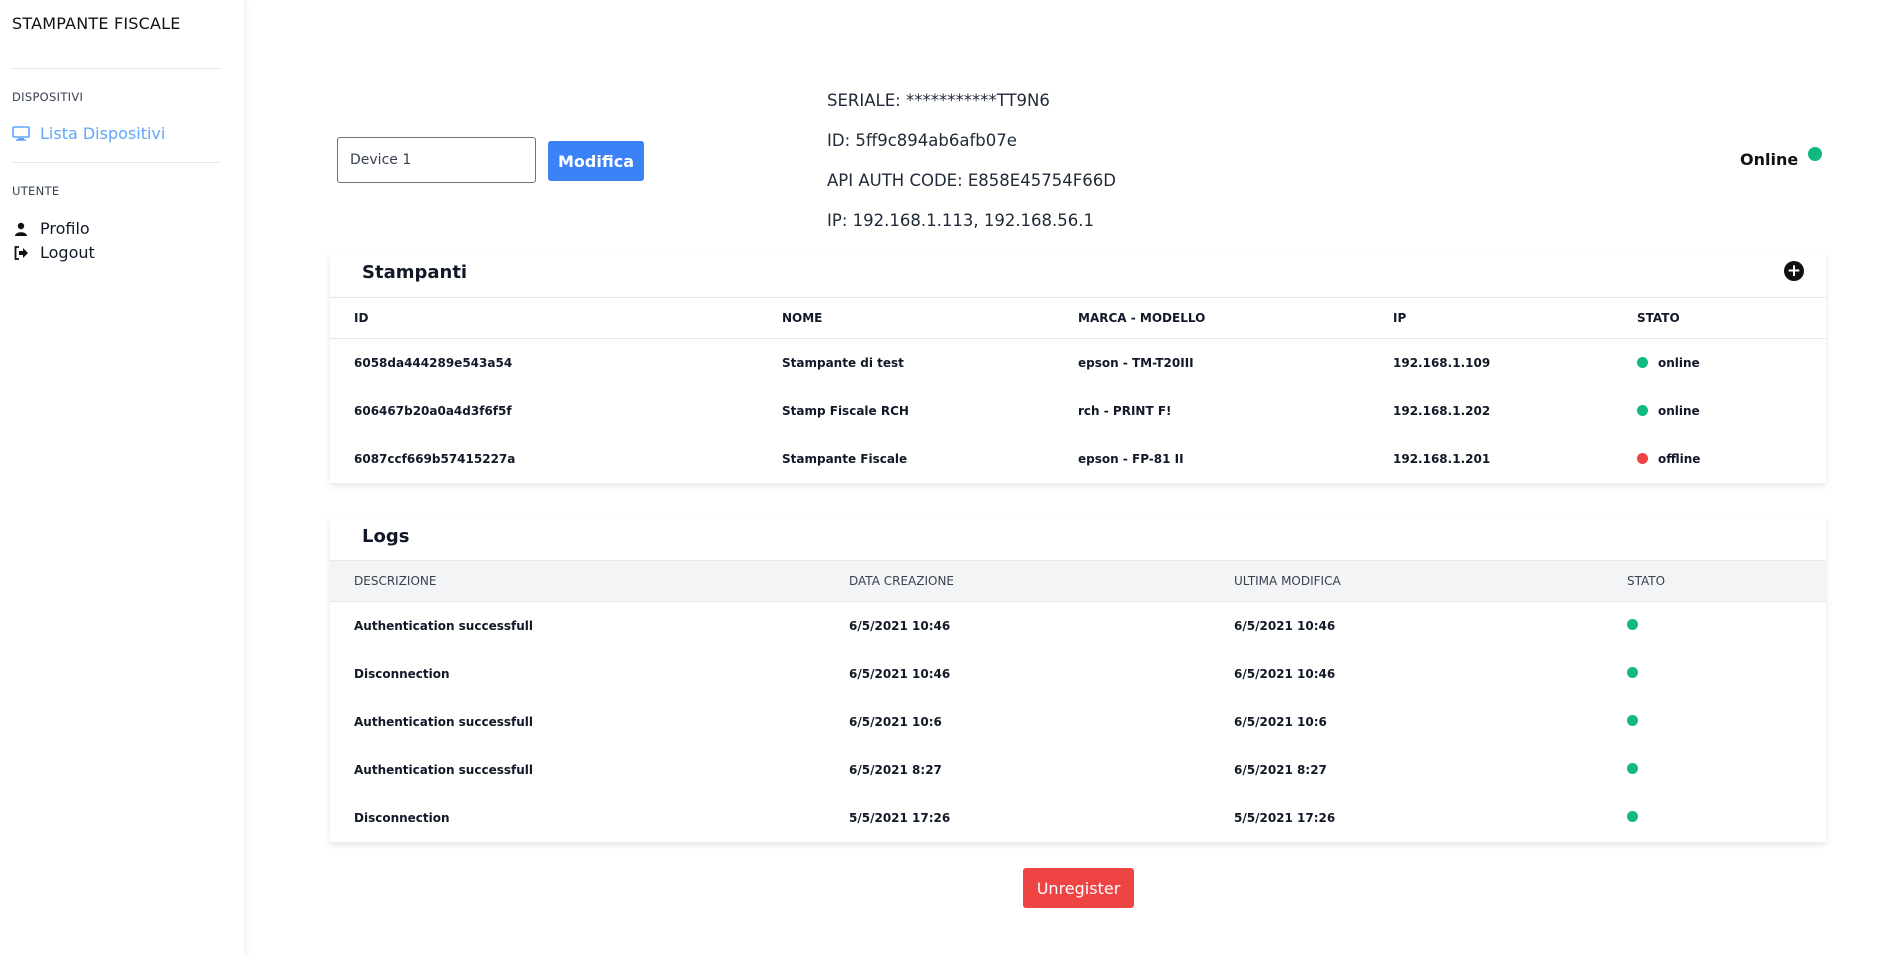 The height and width of the screenshot is (956, 1889). Describe the element at coordinates (65, 228) in the screenshot. I see `sidebar-item-label: Profilo` at that location.